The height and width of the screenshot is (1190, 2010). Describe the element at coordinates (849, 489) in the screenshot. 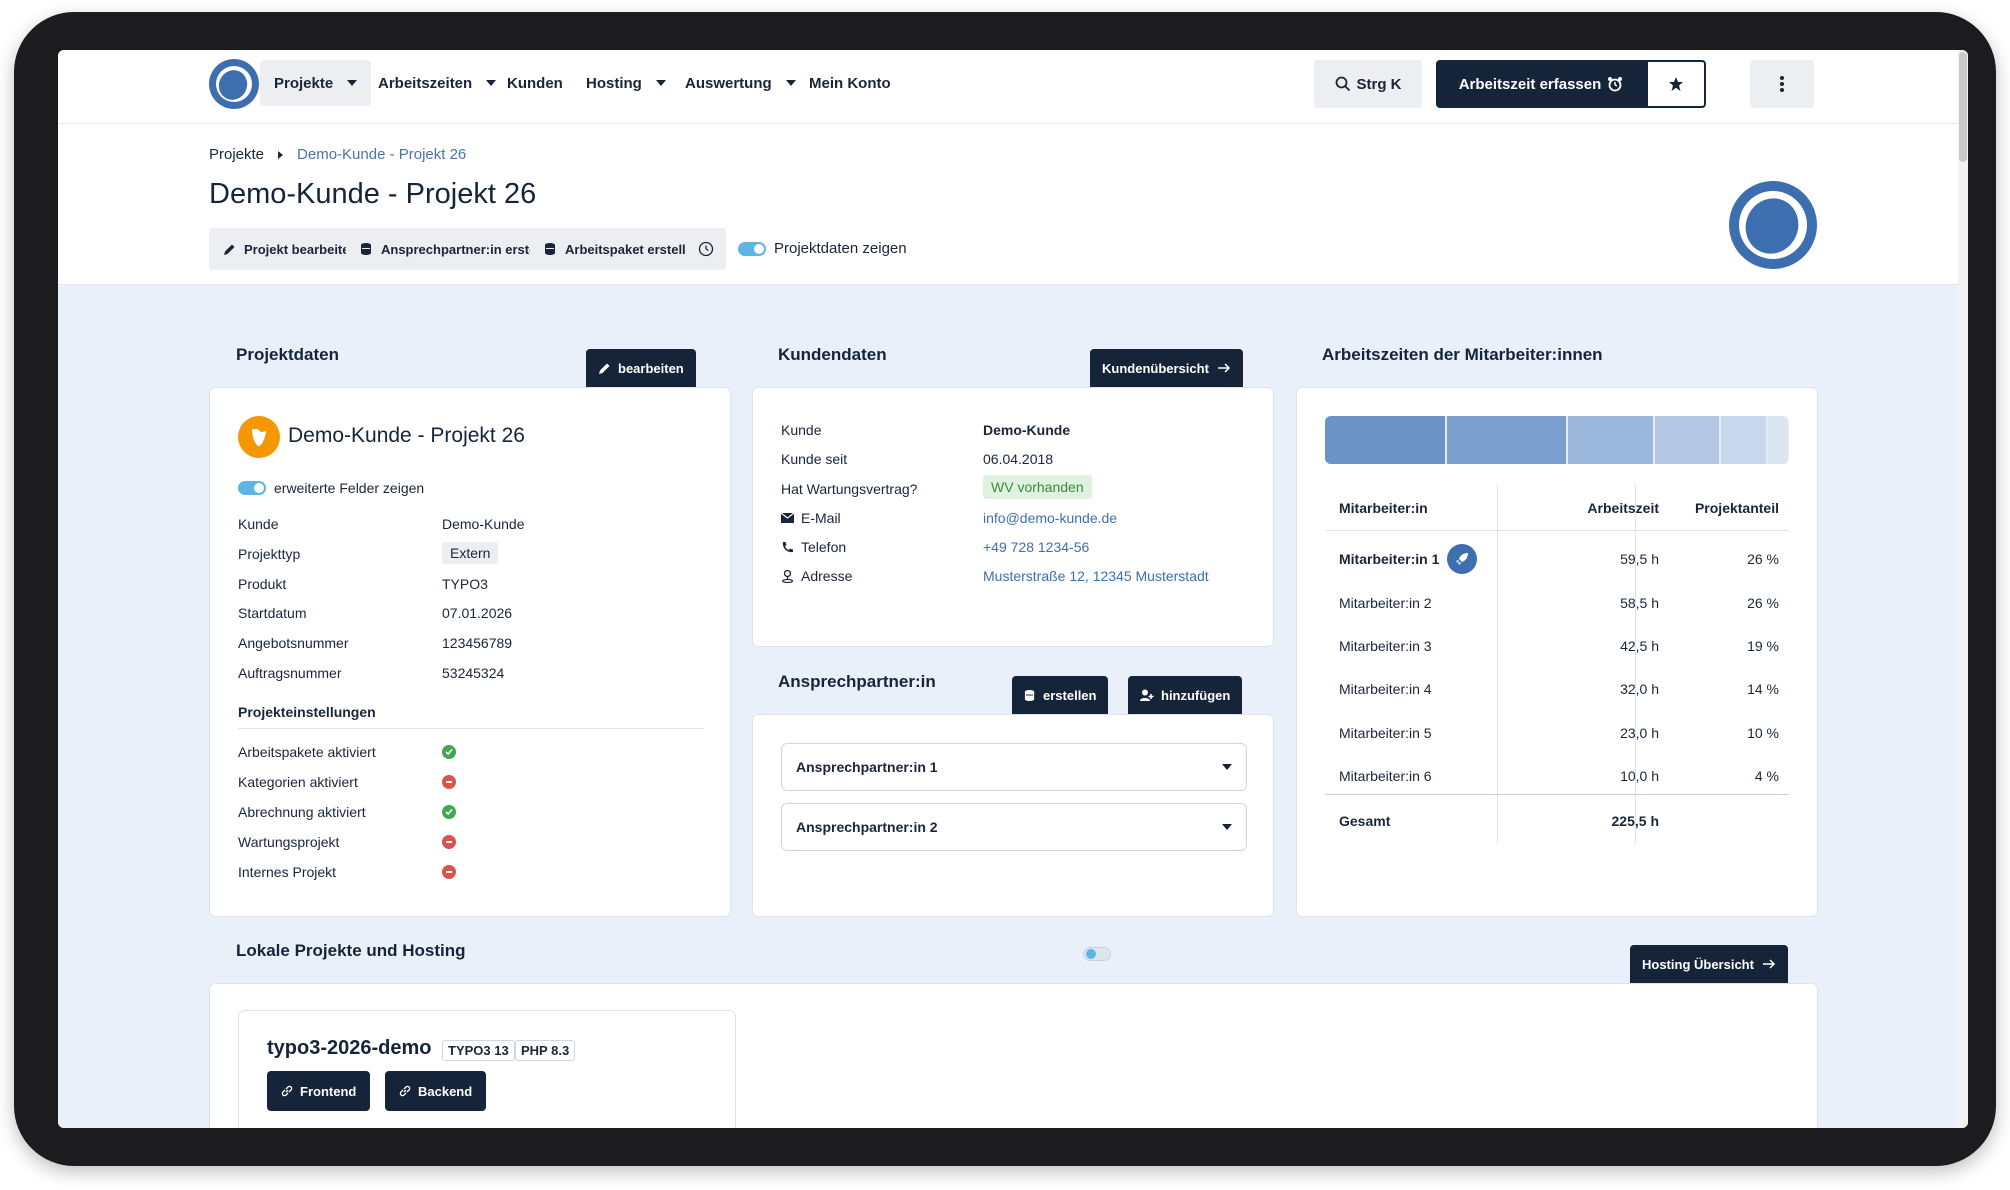

I see `field-label: Hat Wartungsvertrag?` at that location.